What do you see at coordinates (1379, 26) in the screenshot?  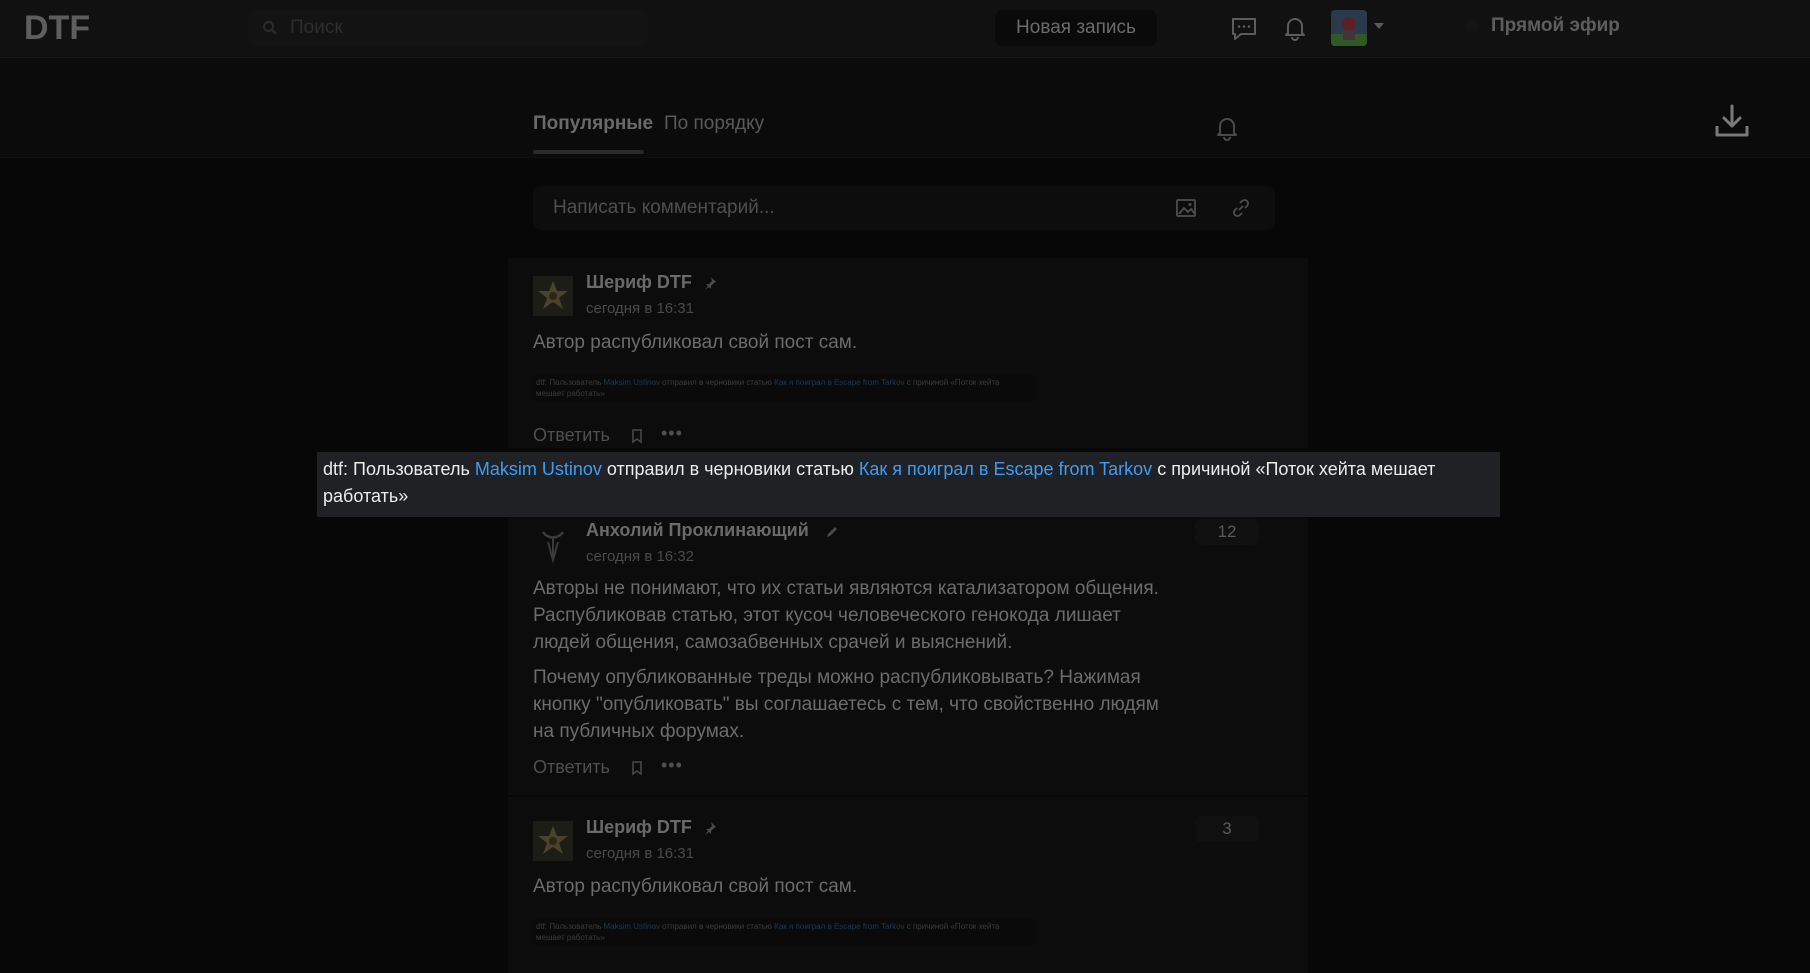 I see `chevron-down-icon` at bounding box center [1379, 26].